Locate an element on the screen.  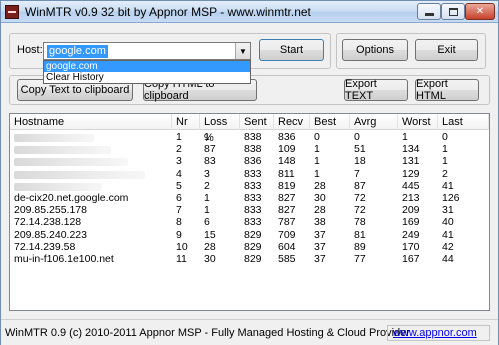
export-html-button: Export HTML is located at coordinates (447, 90).